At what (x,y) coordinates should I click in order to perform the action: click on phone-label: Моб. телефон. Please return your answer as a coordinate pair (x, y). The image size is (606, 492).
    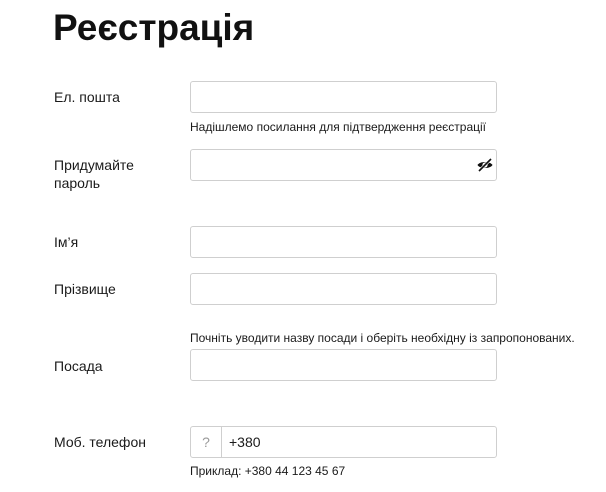
    Looking at the image, I should click on (100, 442).